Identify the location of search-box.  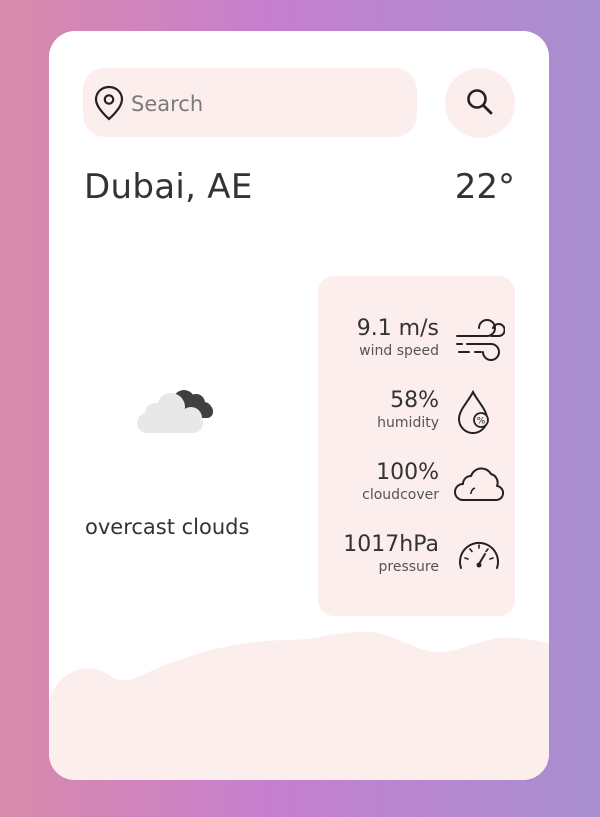
(250, 102).